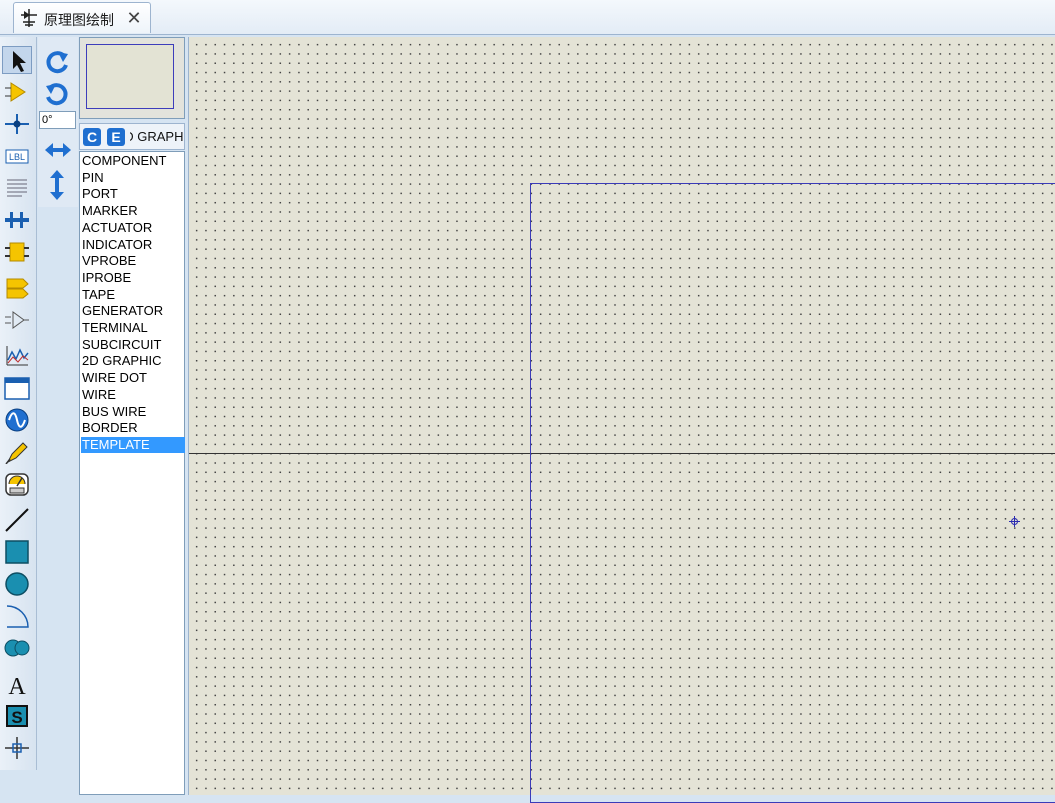 This screenshot has height=803, width=1055. What do you see at coordinates (57, 94) in the screenshot?
I see `rotate-anticlockwise-icon` at bounding box center [57, 94].